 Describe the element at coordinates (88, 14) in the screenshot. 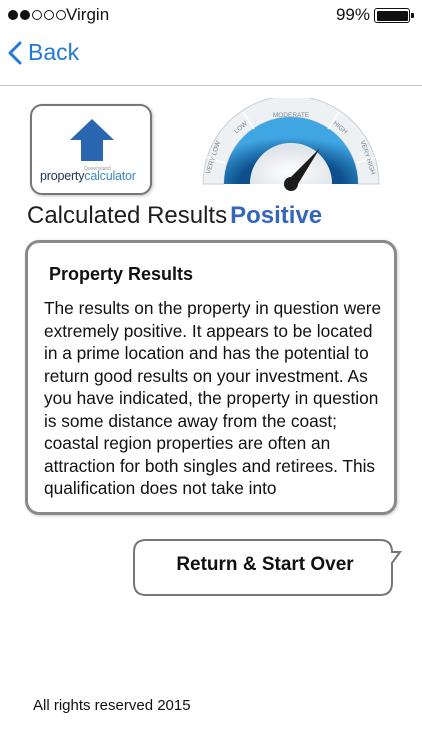

I see `carrier-name: Virgin` at that location.